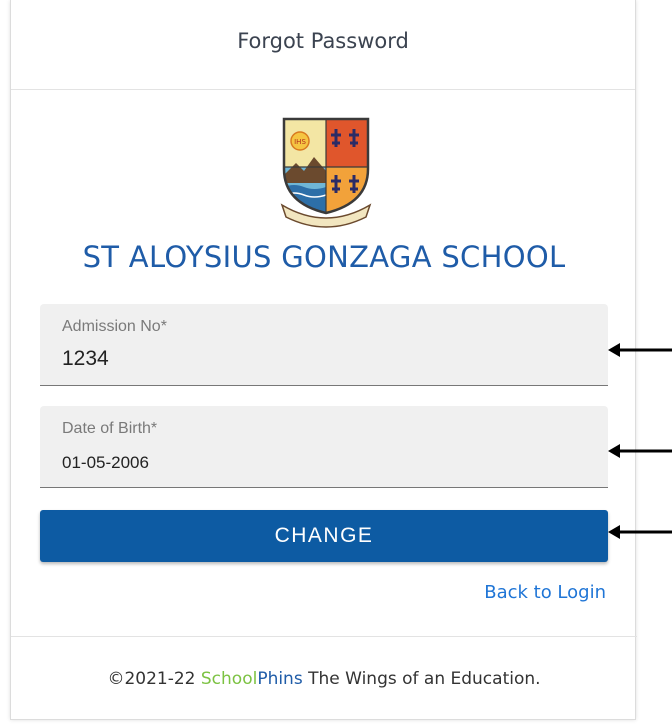  Describe the element at coordinates (324, 257) in the screenshot. I see `school-name: ST ALOYSIUS GONZAGA SCHOOL` at that location.